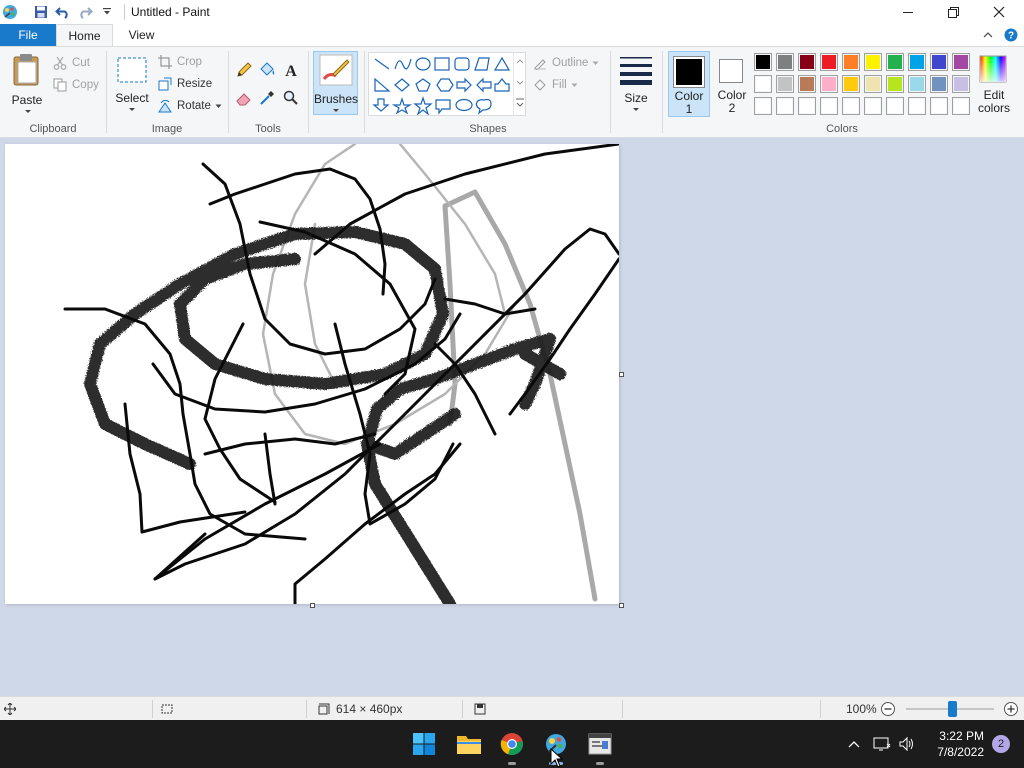 This screenshot has width=1024, height=768. Describe the element at coordinates (27, 83) in the screenshot. I see `paste-button: Paste` at that location.